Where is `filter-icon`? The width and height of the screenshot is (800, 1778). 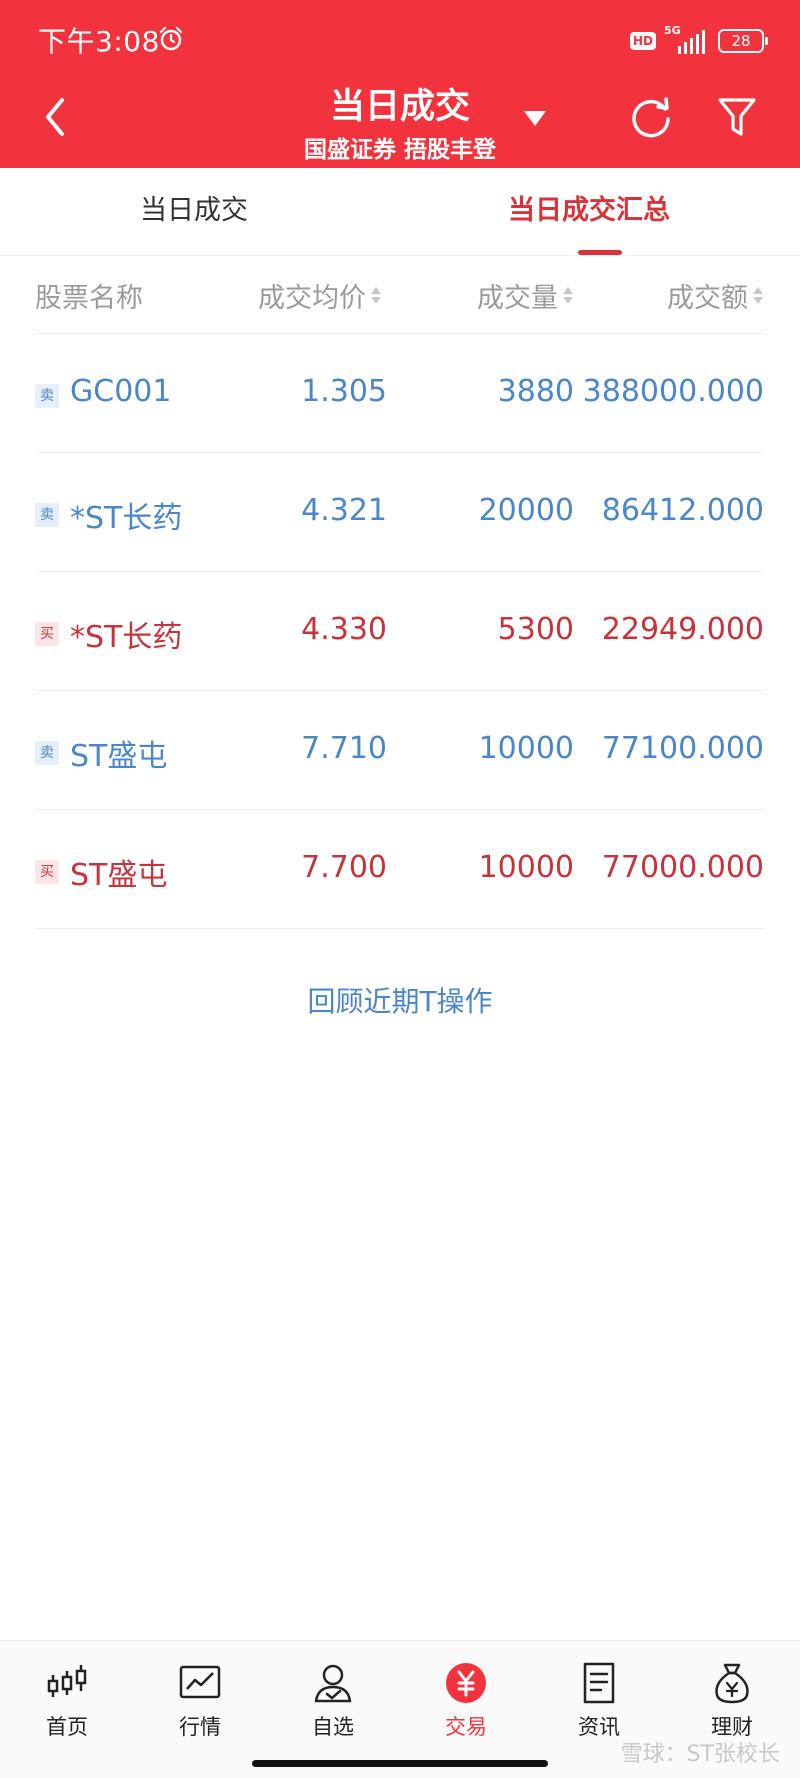
filter-icon is located at coordinates (737, 117).